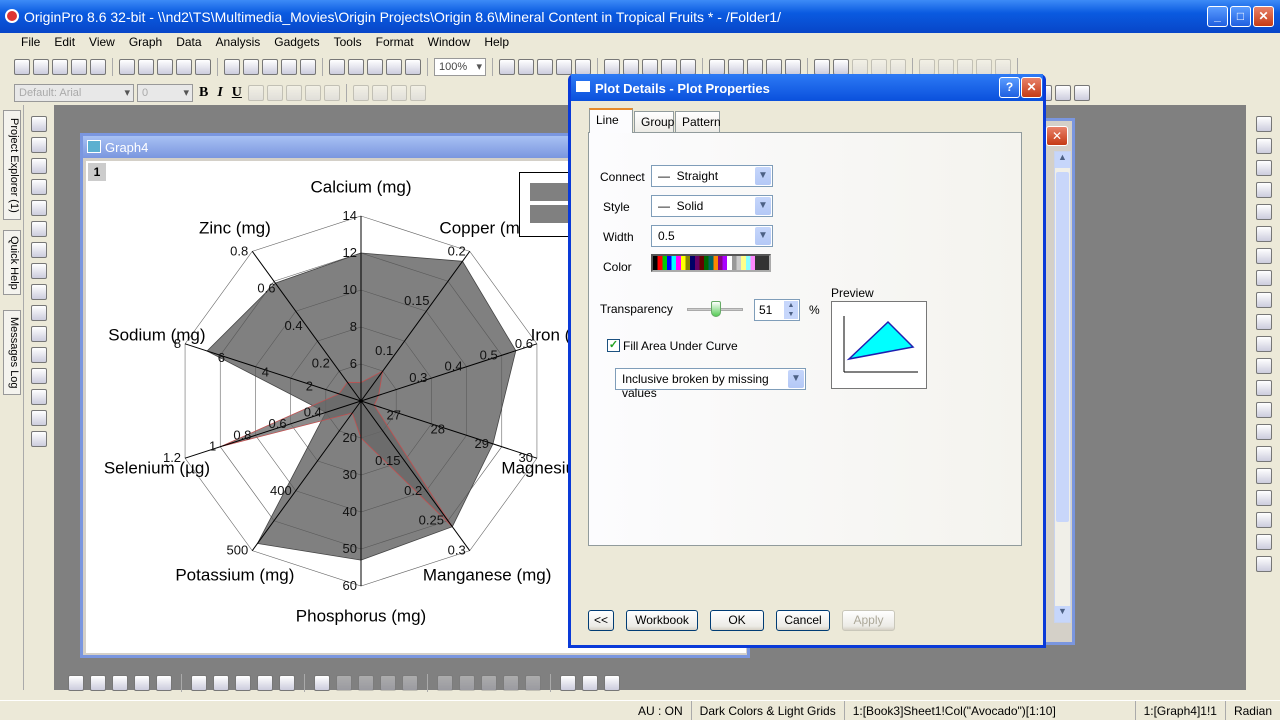 The image size is (1280, 720). What do you see at coordinates (545, 67) in the screenshot?
I see `code-builder-icon` at bounding box center [545, 67].